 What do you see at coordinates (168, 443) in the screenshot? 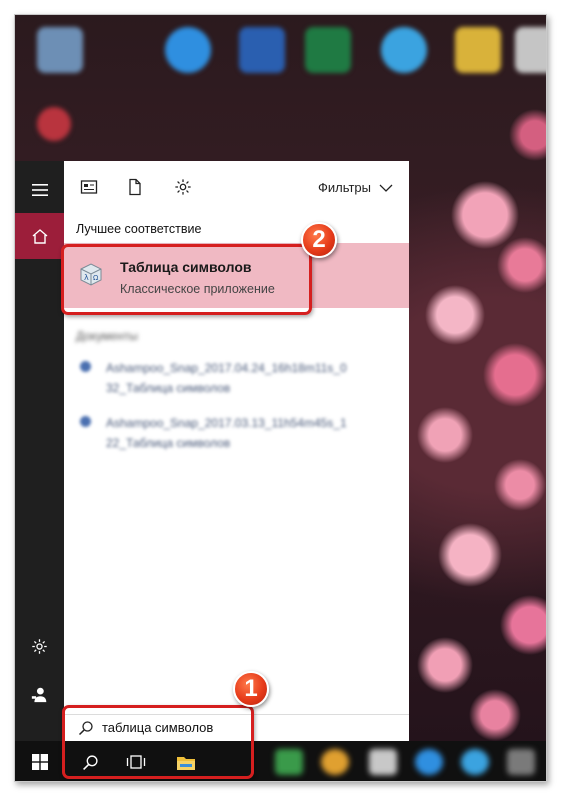
I see `document-name-line2: 22_Таблица символов` at bounding box center [168, 443].